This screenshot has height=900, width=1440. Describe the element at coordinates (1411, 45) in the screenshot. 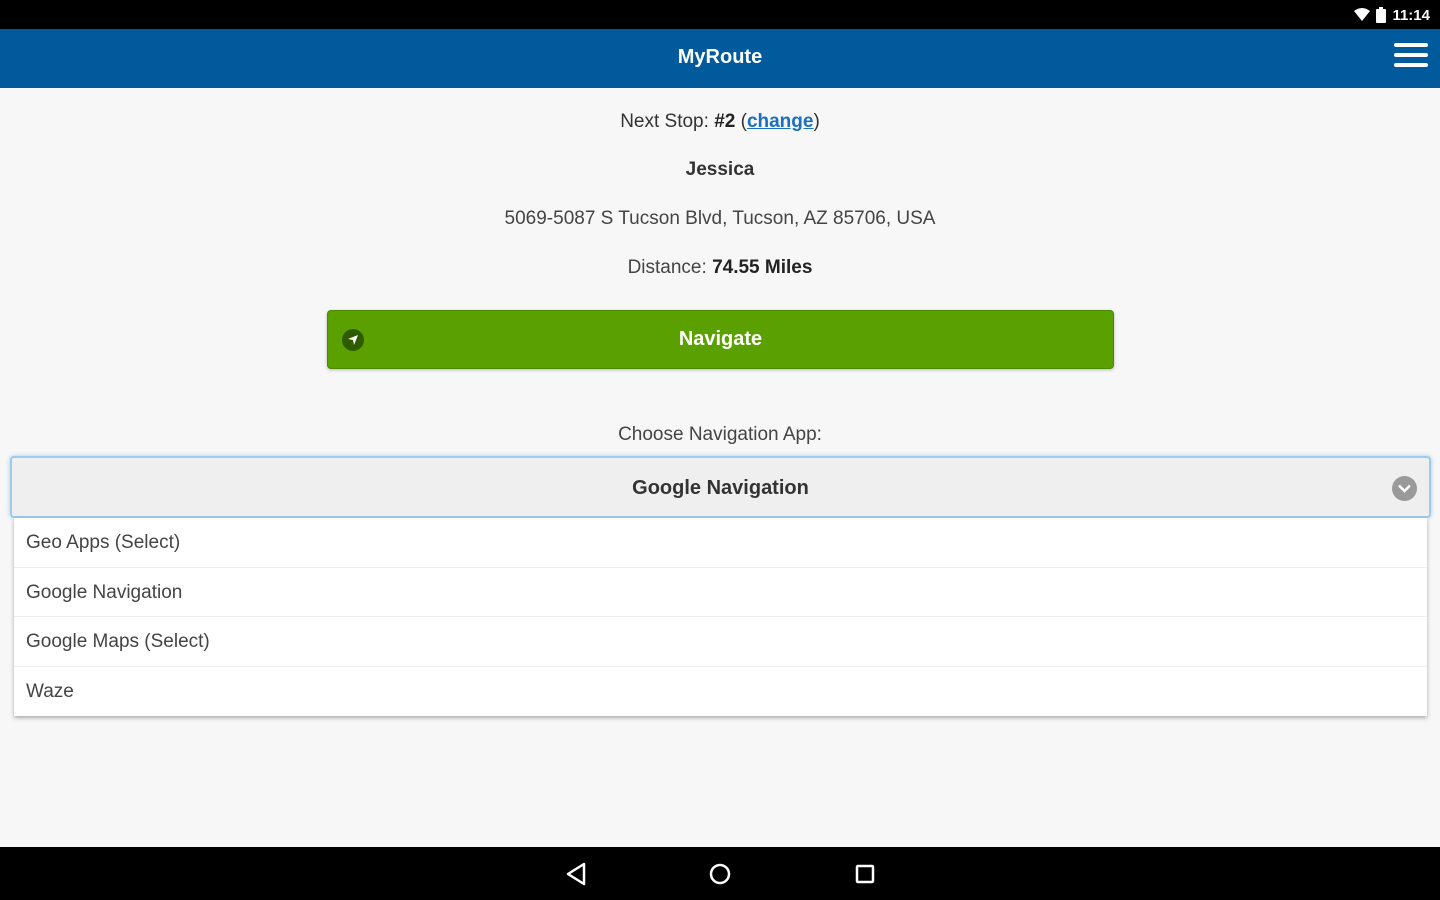

I see `hamburger-menu-icon` at that location.